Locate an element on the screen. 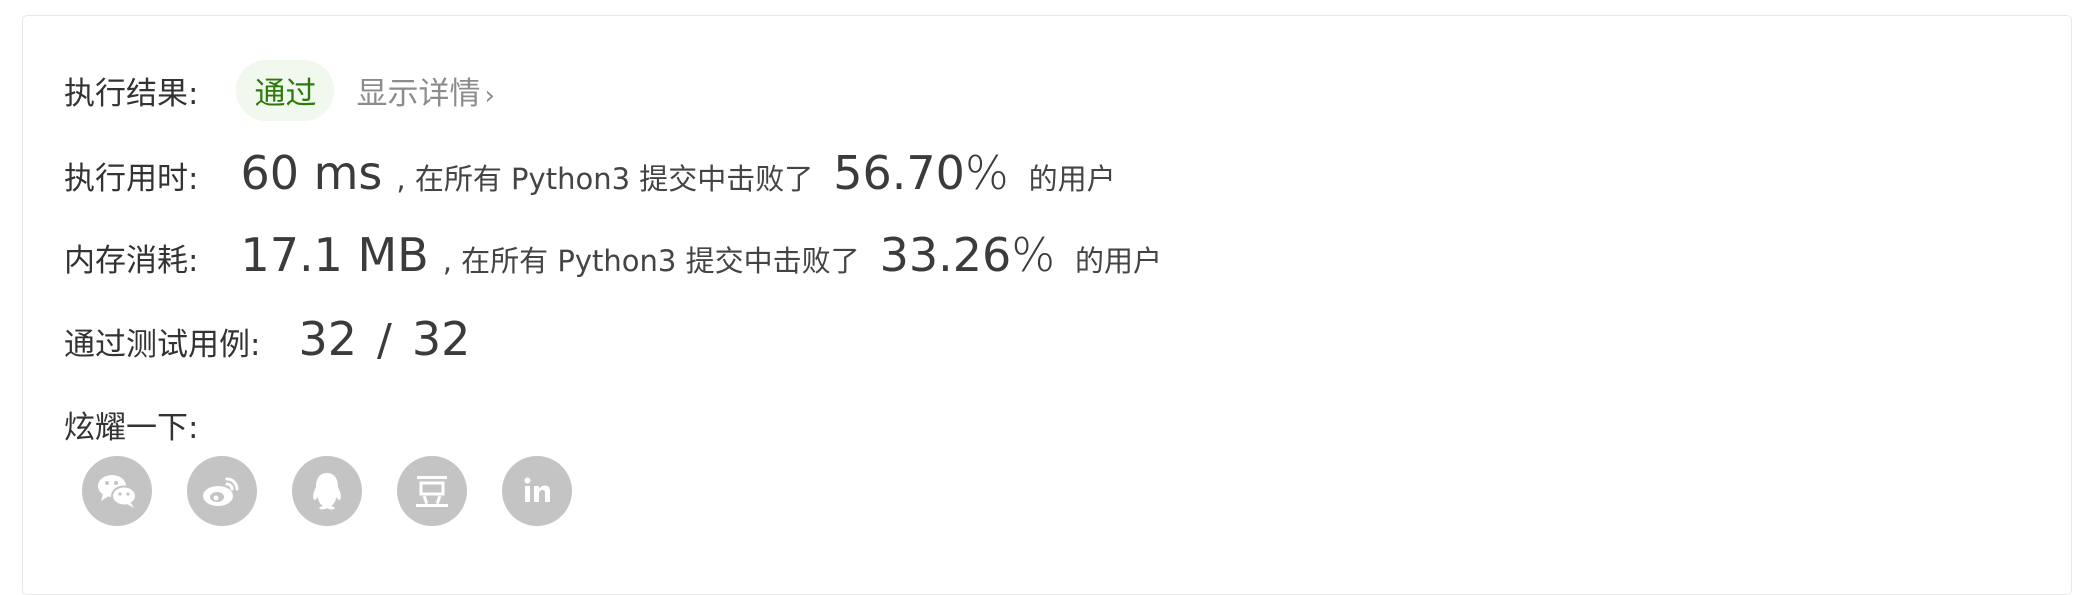  wechat-icon is located at coordinates (117, 491).